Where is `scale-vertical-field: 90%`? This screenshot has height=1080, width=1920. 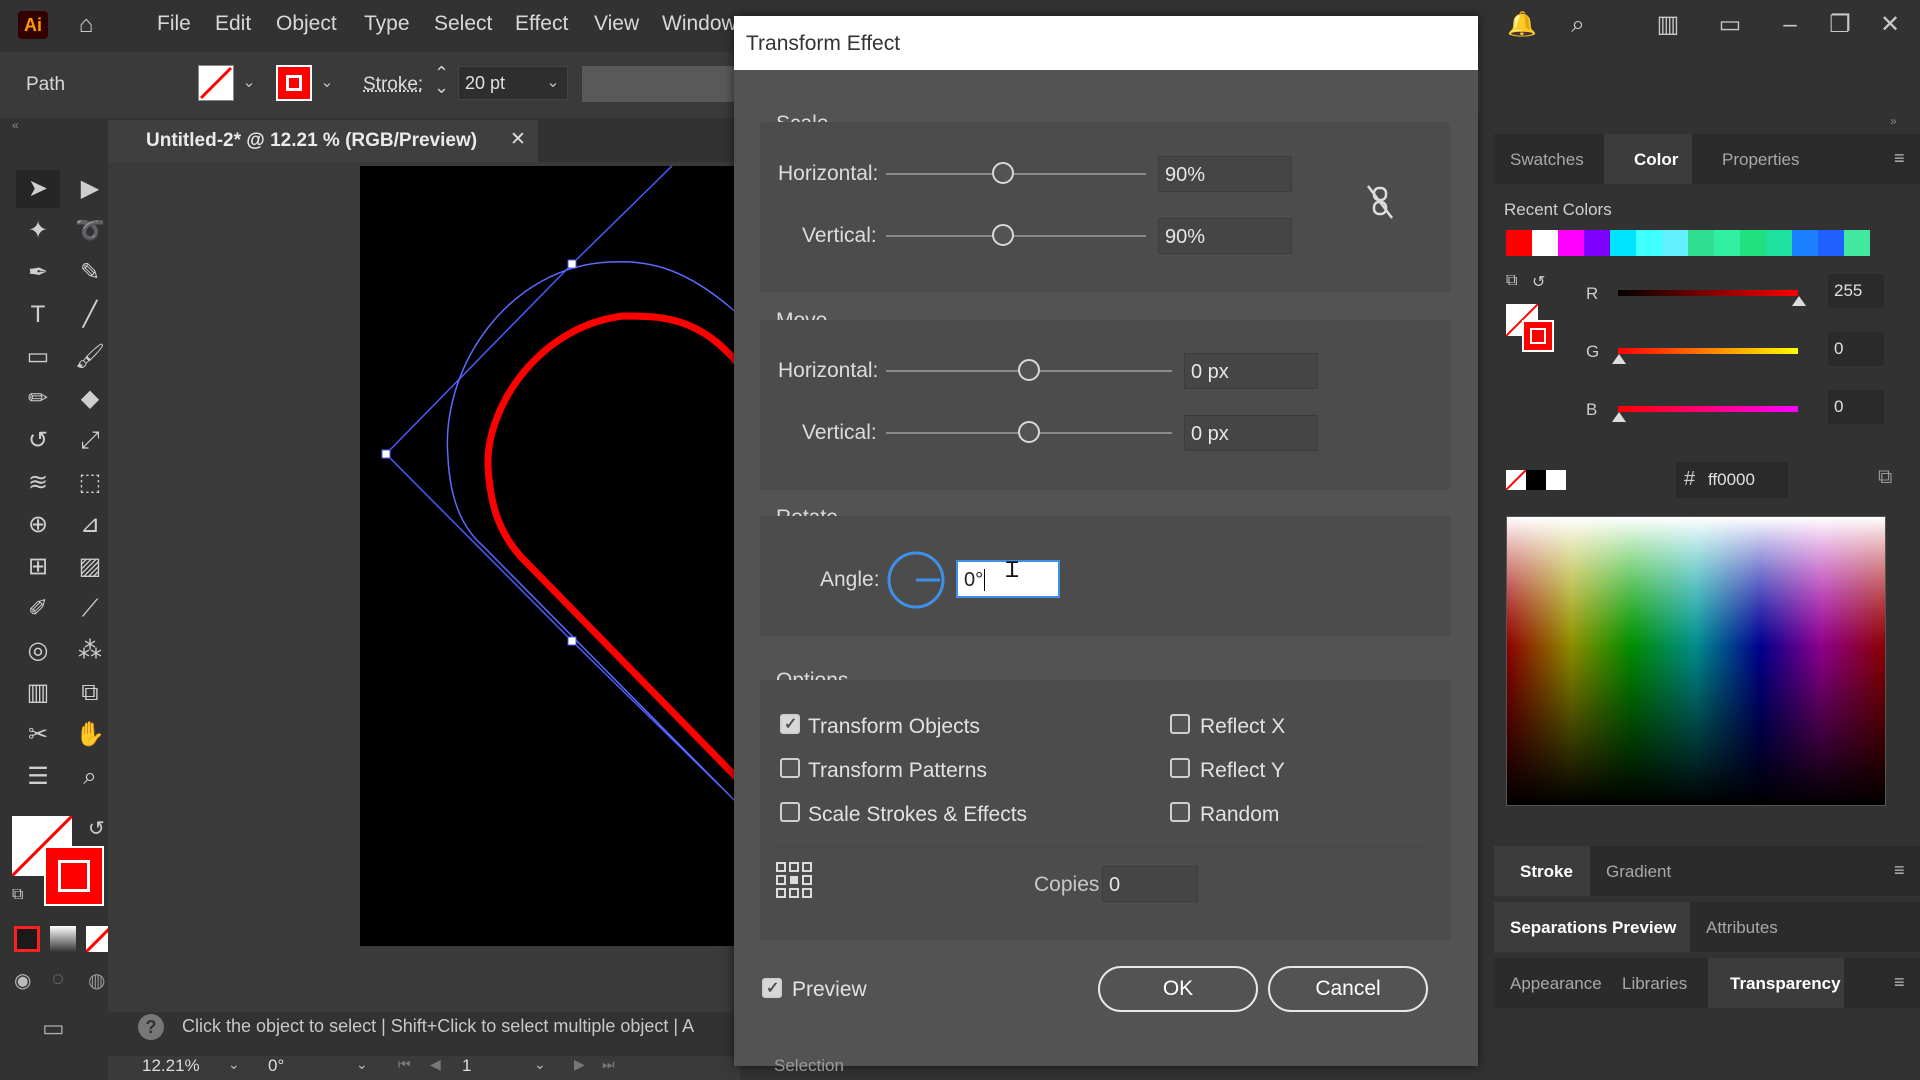
scale-vertical-field: 90% is located at coordinates (1225, 236).